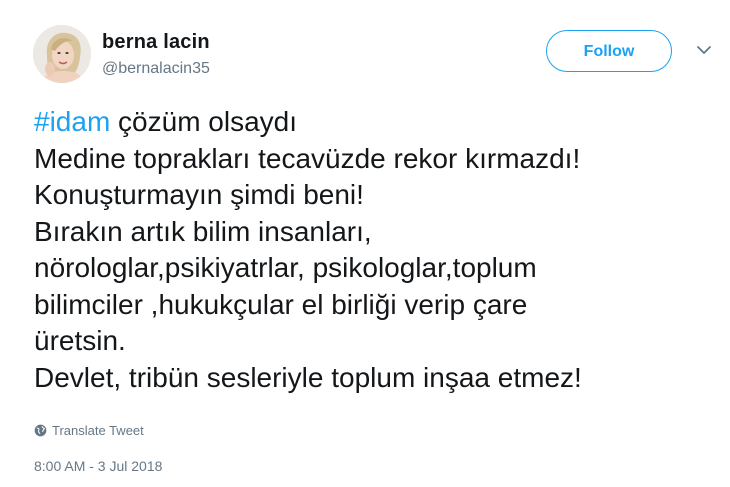  I want to click on tweet-line-text: çözüm olsaydı, so click(204, 121).